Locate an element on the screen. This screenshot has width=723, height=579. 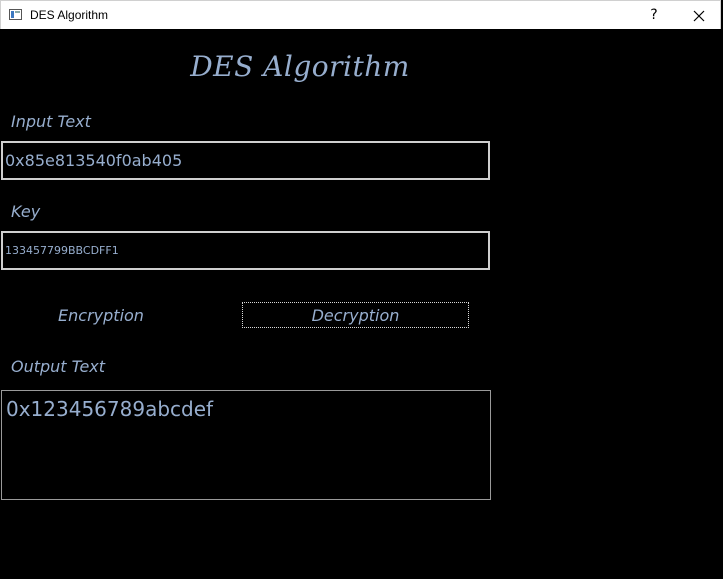
app-heading: DES Algorithm is located at coordinates (300, 66).